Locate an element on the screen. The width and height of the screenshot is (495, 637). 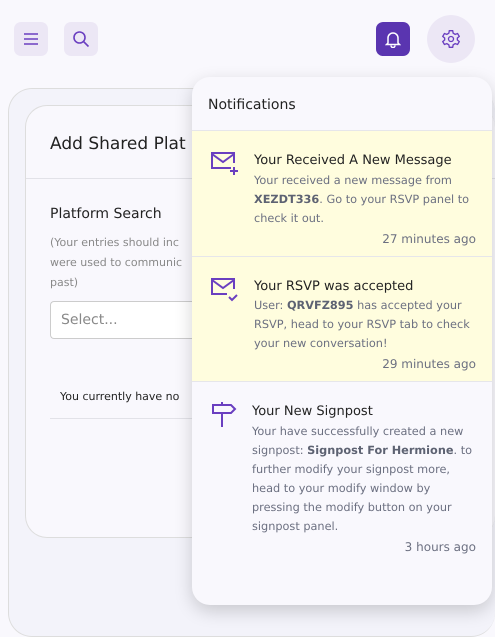
notification-time: 29 minutes ago is located at coordinates (428, 364).